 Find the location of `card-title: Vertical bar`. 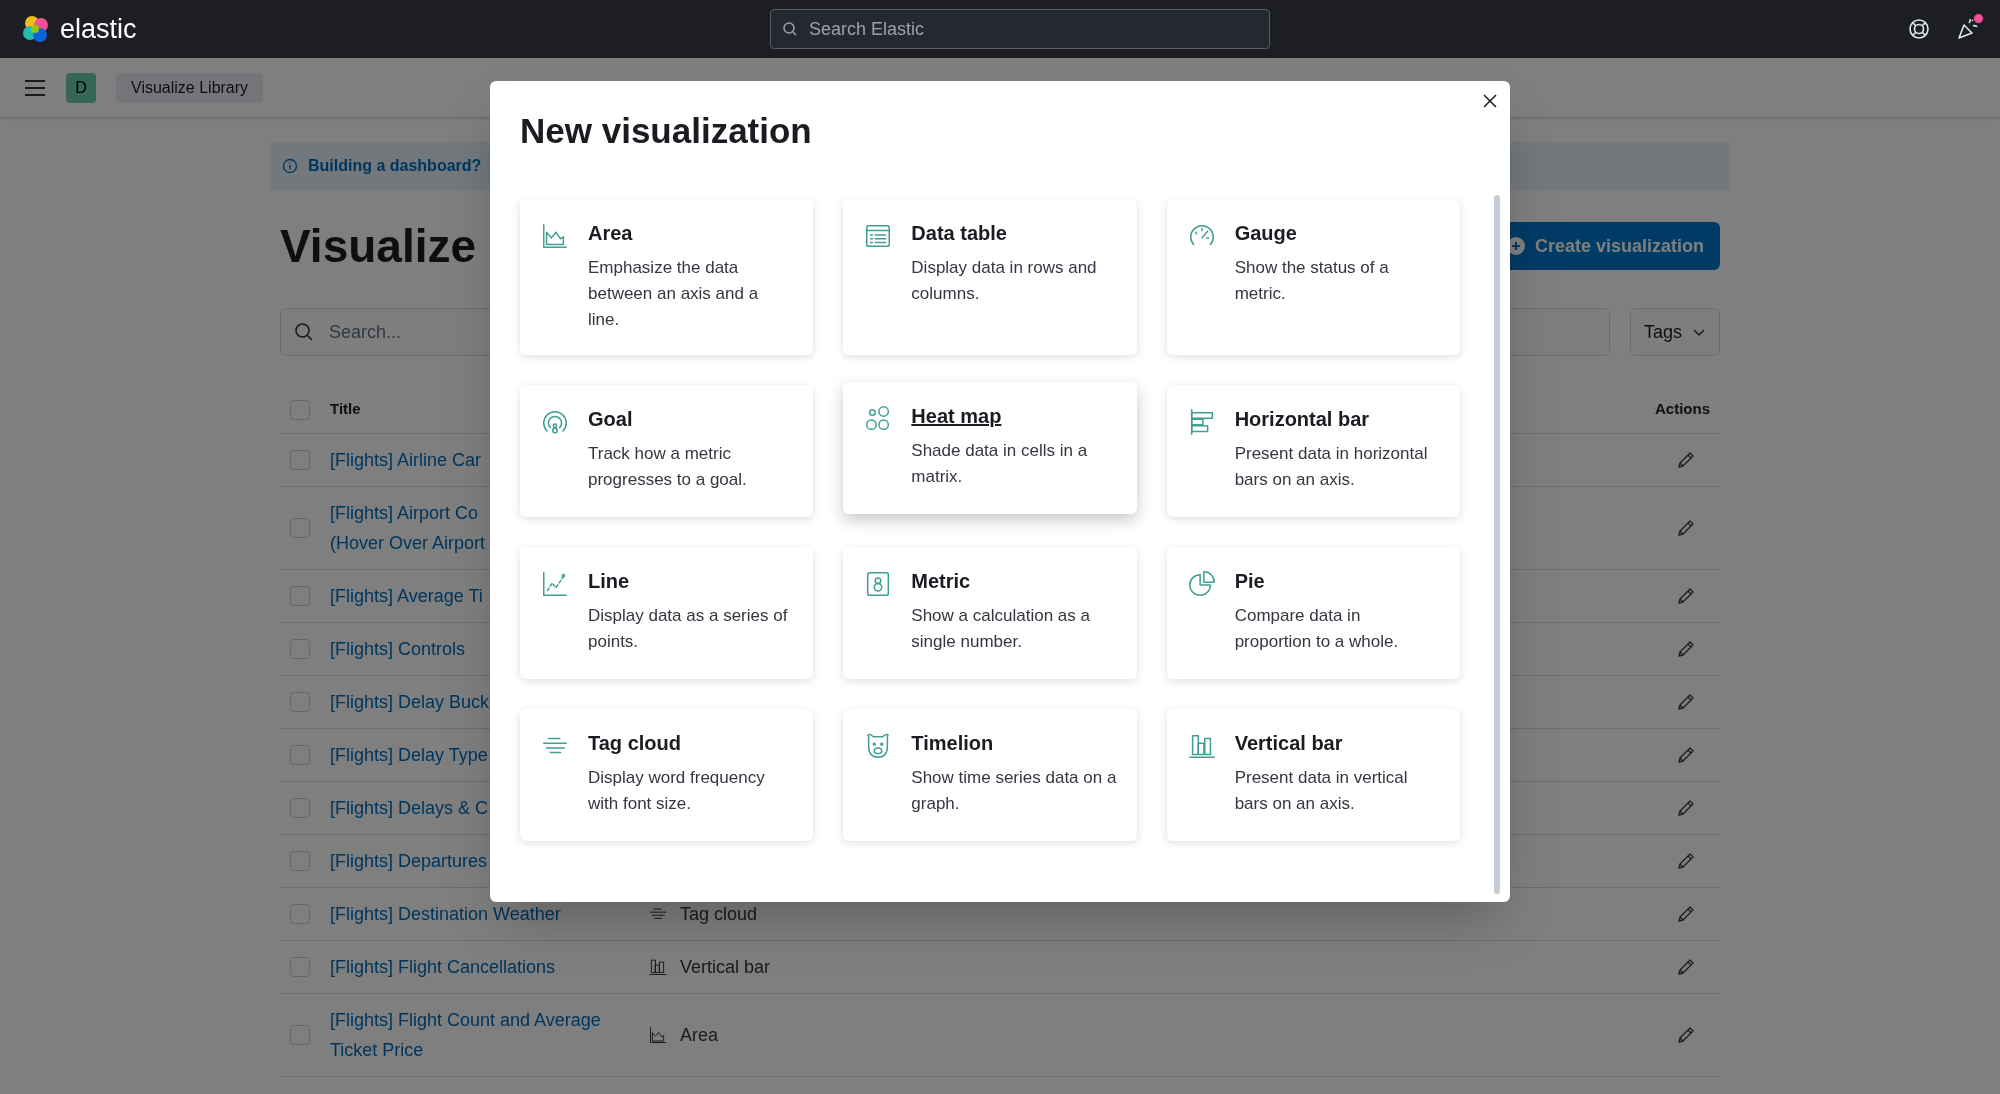

card-title: Vertical bar is located at coordinates (1289, 743).